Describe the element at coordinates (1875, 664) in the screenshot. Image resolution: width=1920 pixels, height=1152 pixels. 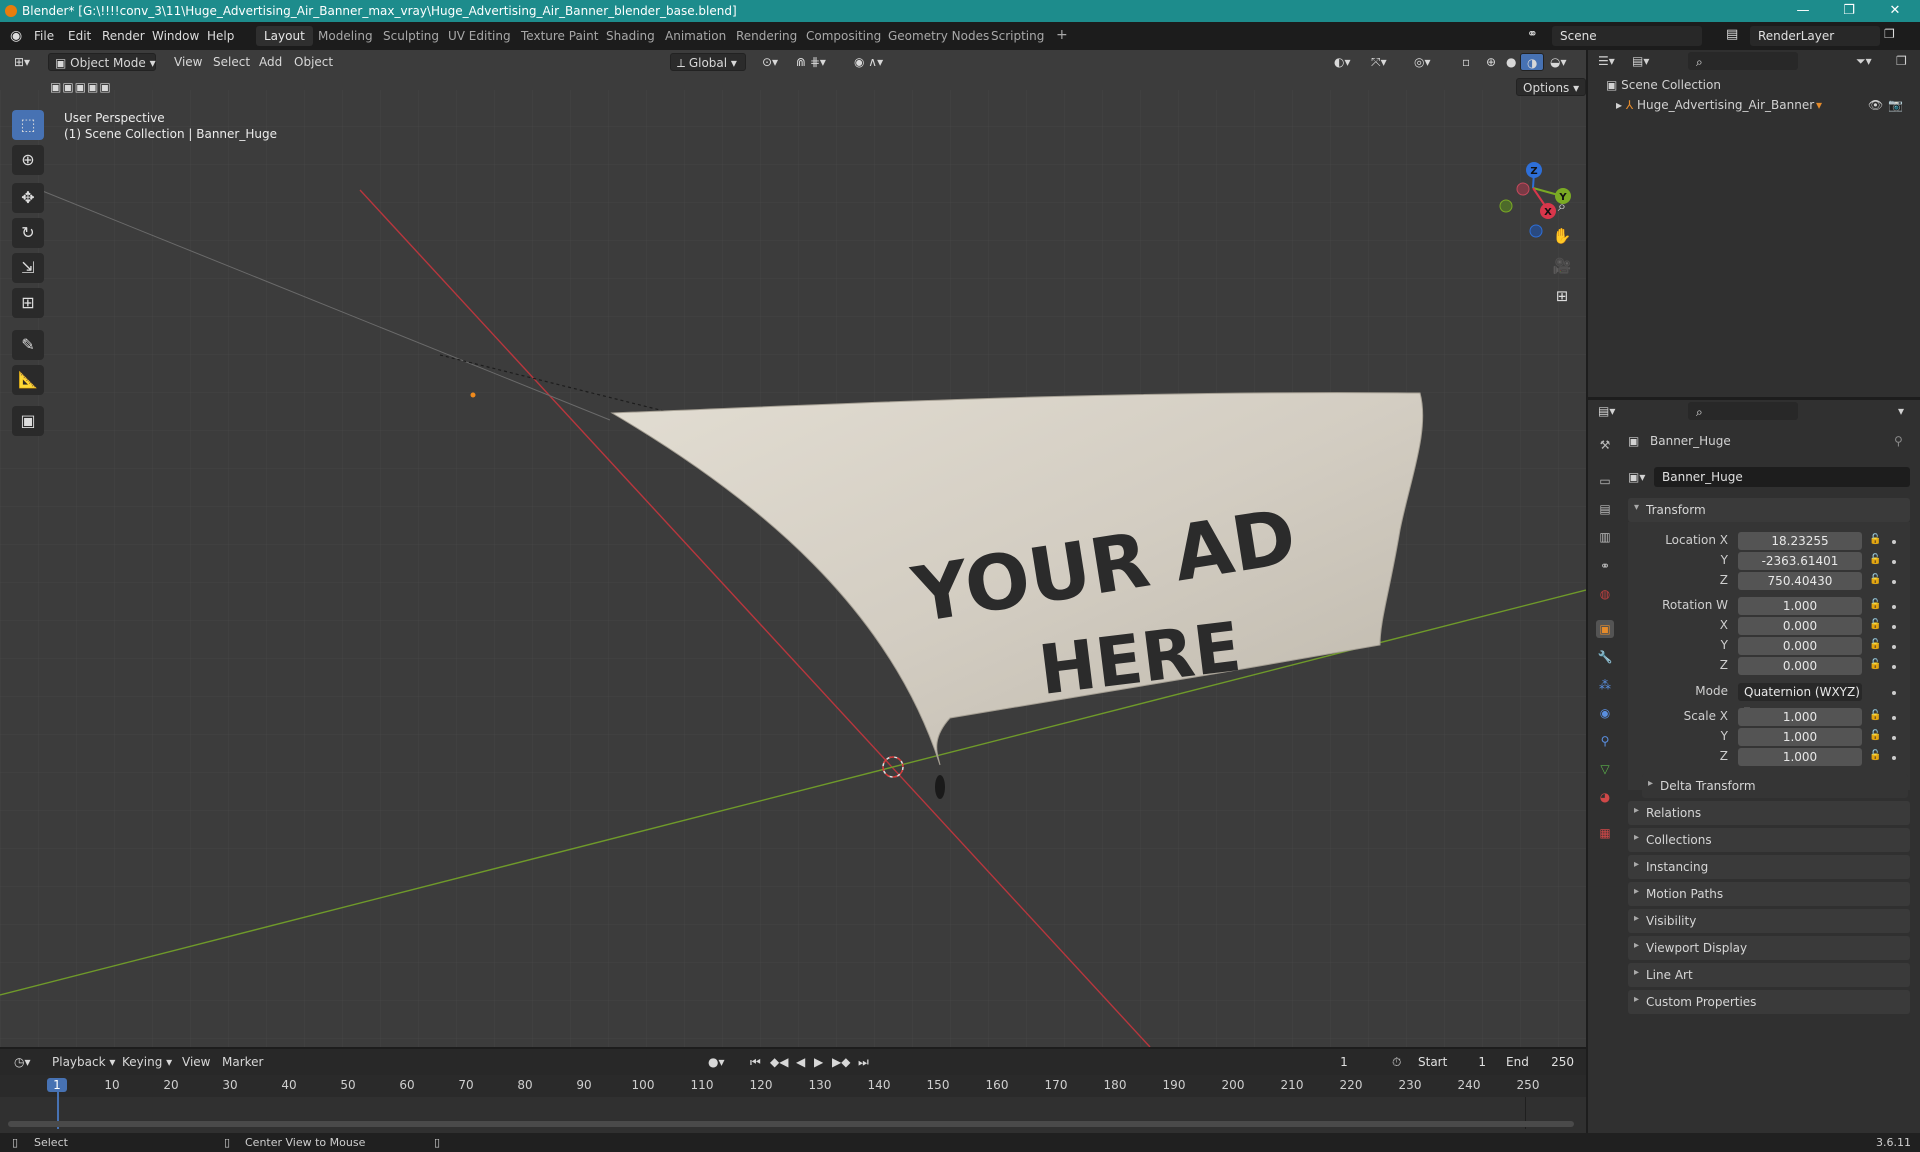
I see `lock-rotation-z-icon: 🔓` at that location.